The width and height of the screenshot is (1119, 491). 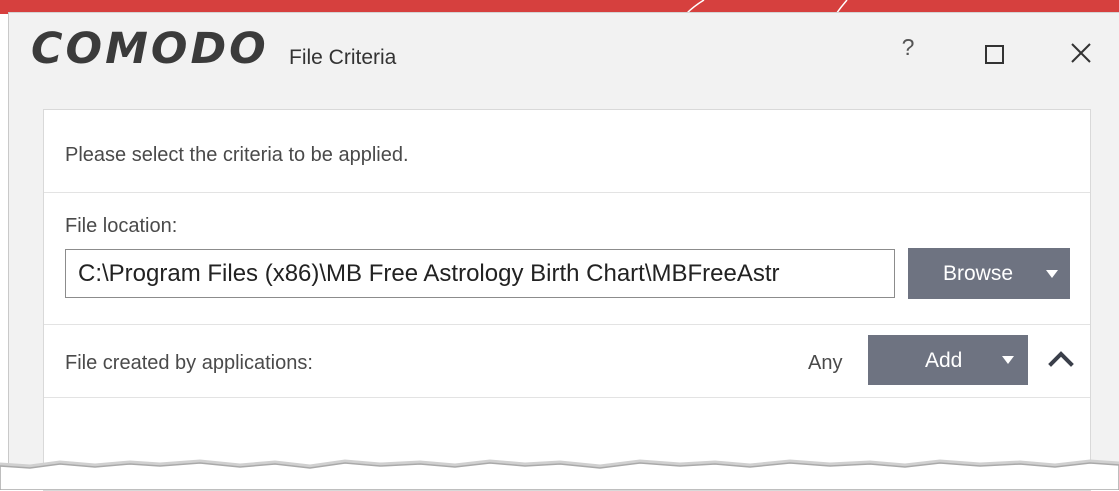 What do you see at coordinates (978, 273) in the screenshot?
I see `browse-button-label: Browse` at bounding box center [978, 273].